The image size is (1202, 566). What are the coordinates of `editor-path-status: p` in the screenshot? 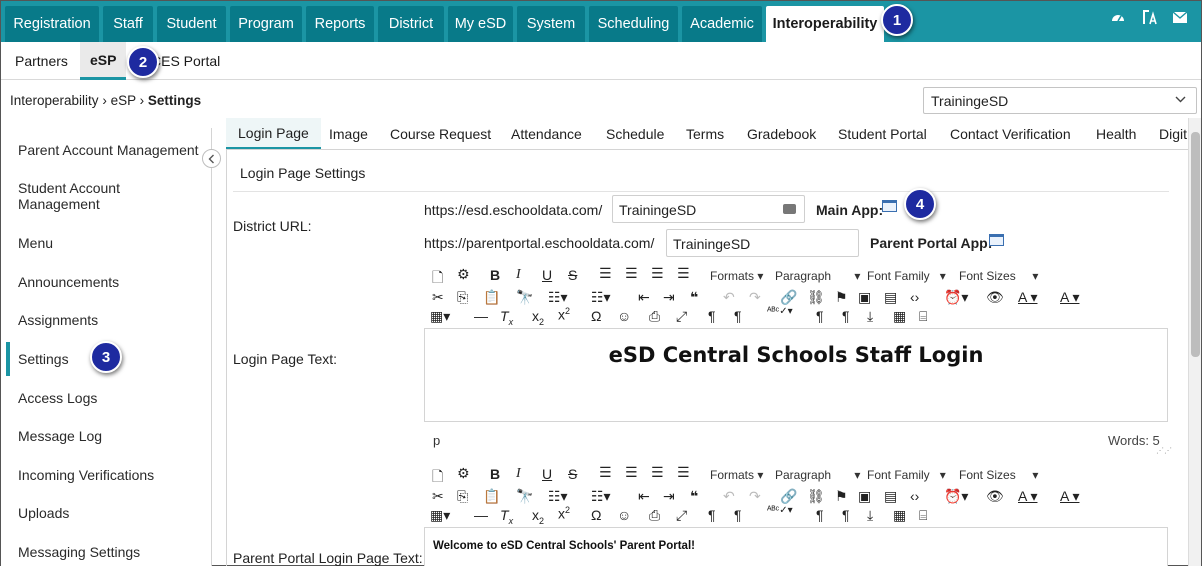 It's located at (436, 440).